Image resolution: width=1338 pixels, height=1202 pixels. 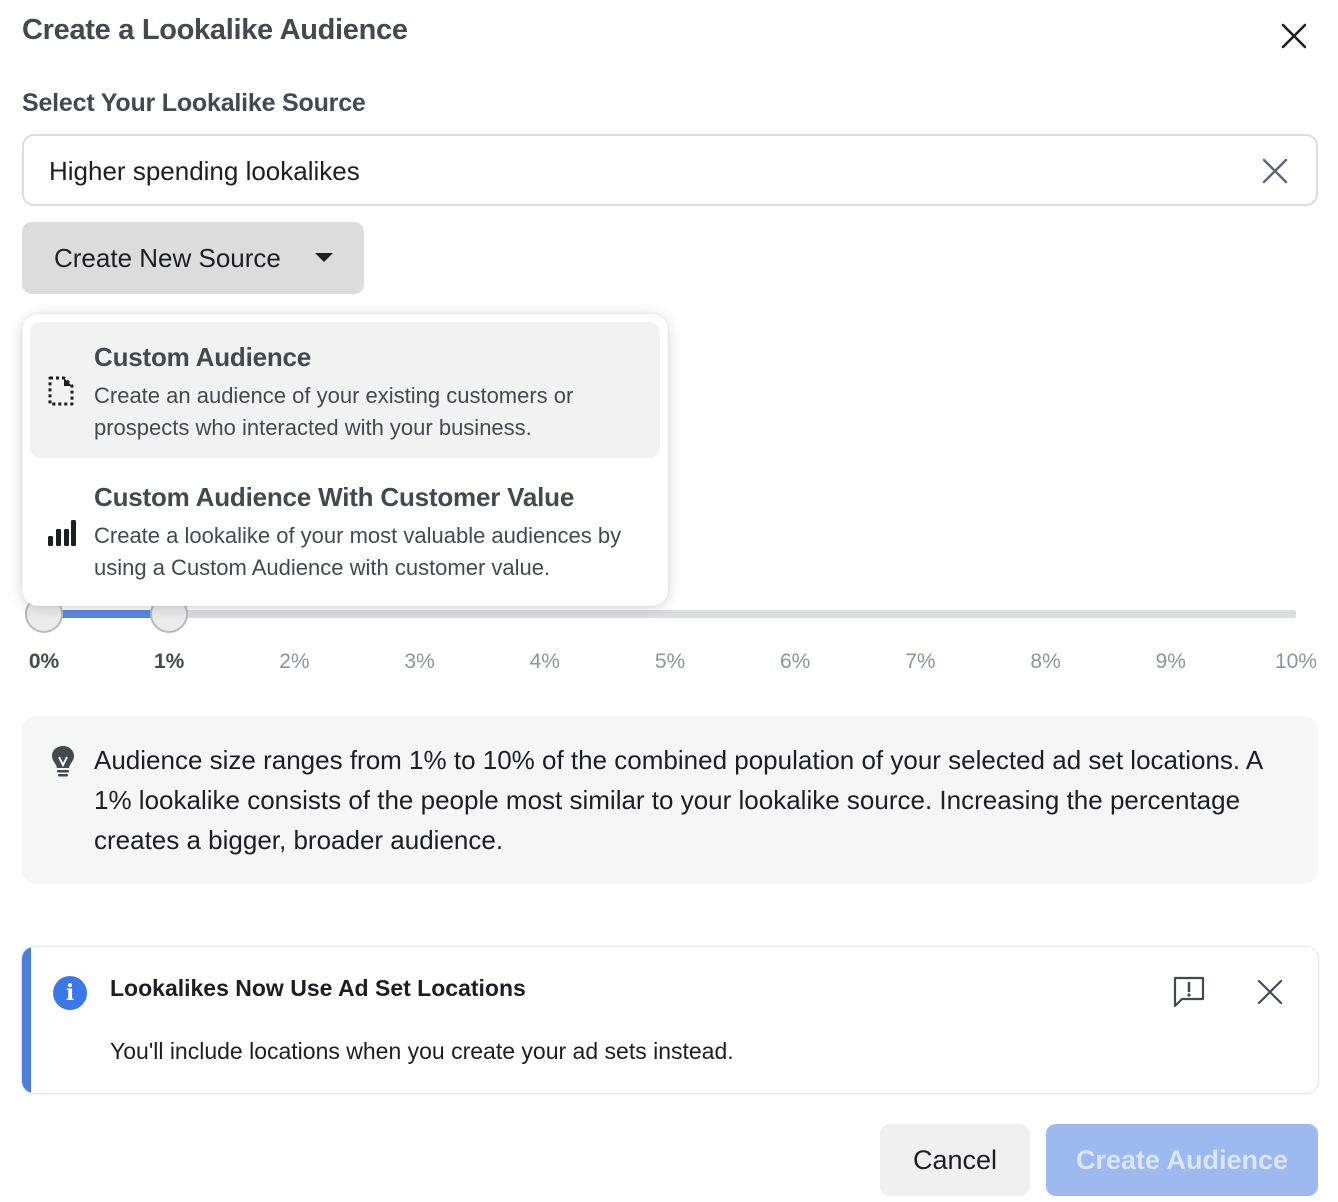 I want to click on document-icon, so click(x=61, y=391).